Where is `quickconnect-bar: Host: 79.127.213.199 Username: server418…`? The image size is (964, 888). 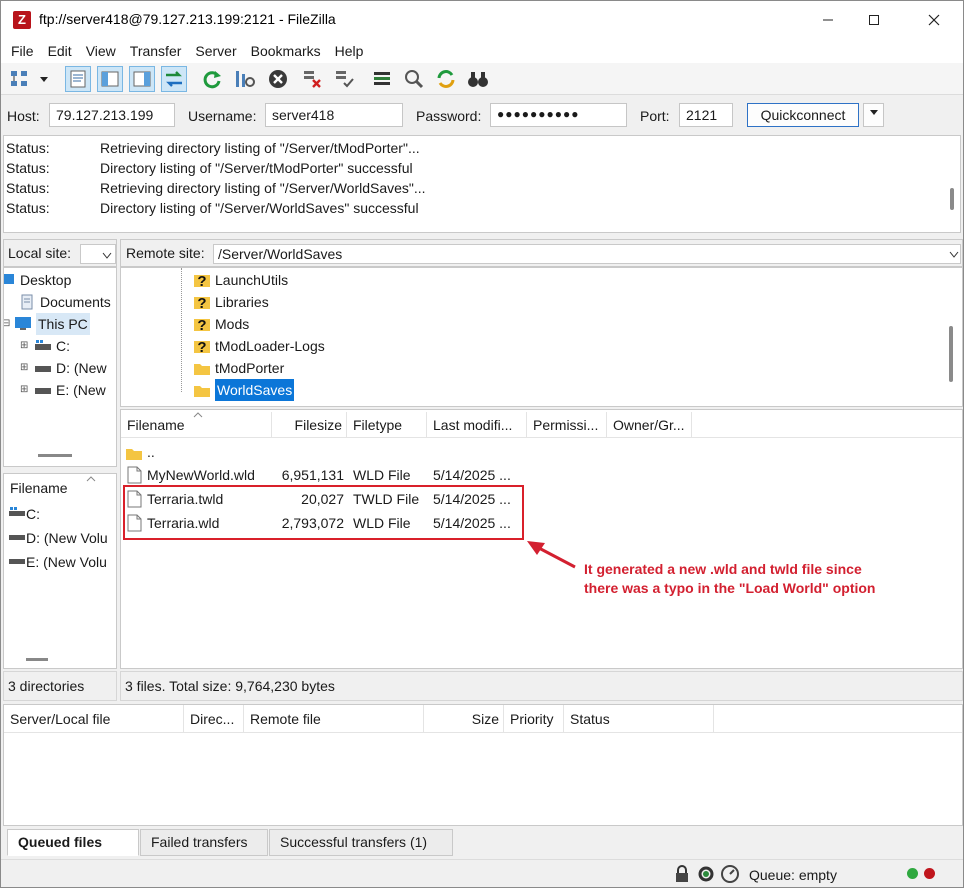 quickconnect-bar: Host: 79.127.213.199 Username: server418… is located at coordinates (482, 116).